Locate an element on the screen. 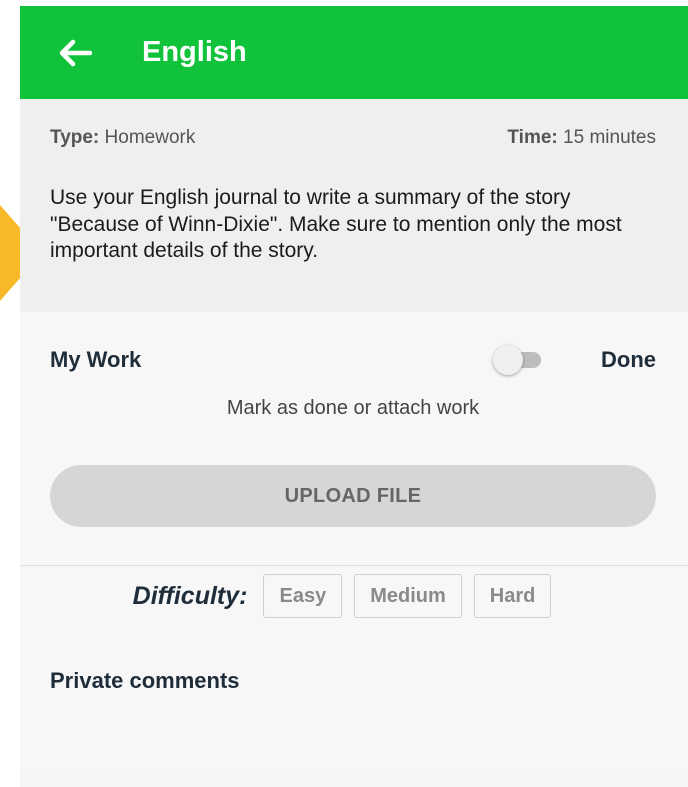  done-control: Done is located at coordinates (574, 359).